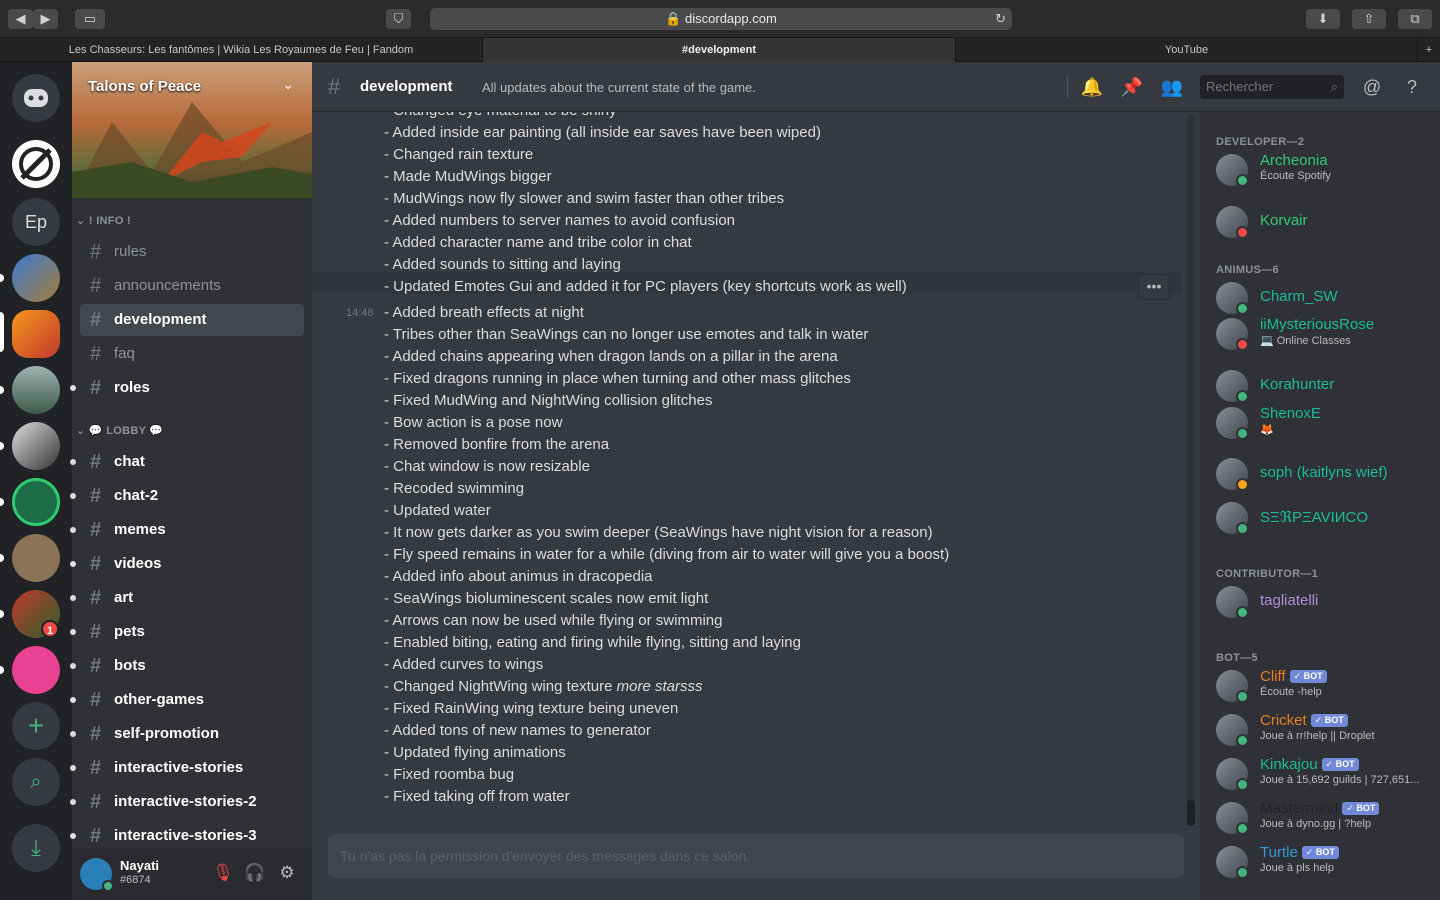 The image size is (1440, 900). I want to click on mute-microphone-icon: 🎙, so click(223, 873).